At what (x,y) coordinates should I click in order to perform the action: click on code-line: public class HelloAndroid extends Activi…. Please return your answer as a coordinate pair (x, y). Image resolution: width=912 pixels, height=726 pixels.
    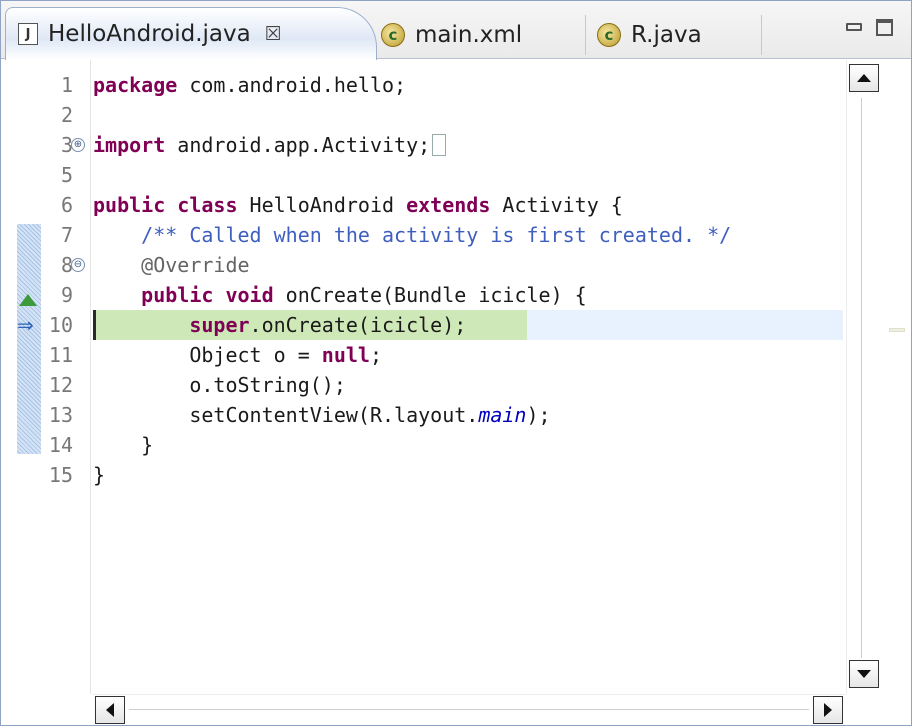
    Looking at the image, I should click on (358, 205).